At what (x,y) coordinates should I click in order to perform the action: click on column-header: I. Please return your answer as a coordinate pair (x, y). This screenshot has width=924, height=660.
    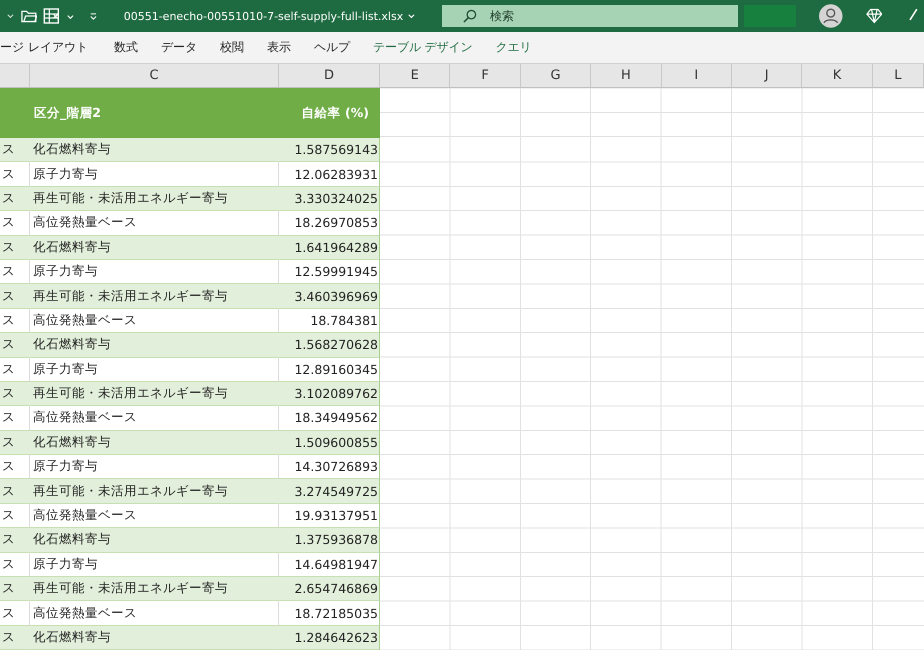
    Looking at the image, I should click on (697, 76).